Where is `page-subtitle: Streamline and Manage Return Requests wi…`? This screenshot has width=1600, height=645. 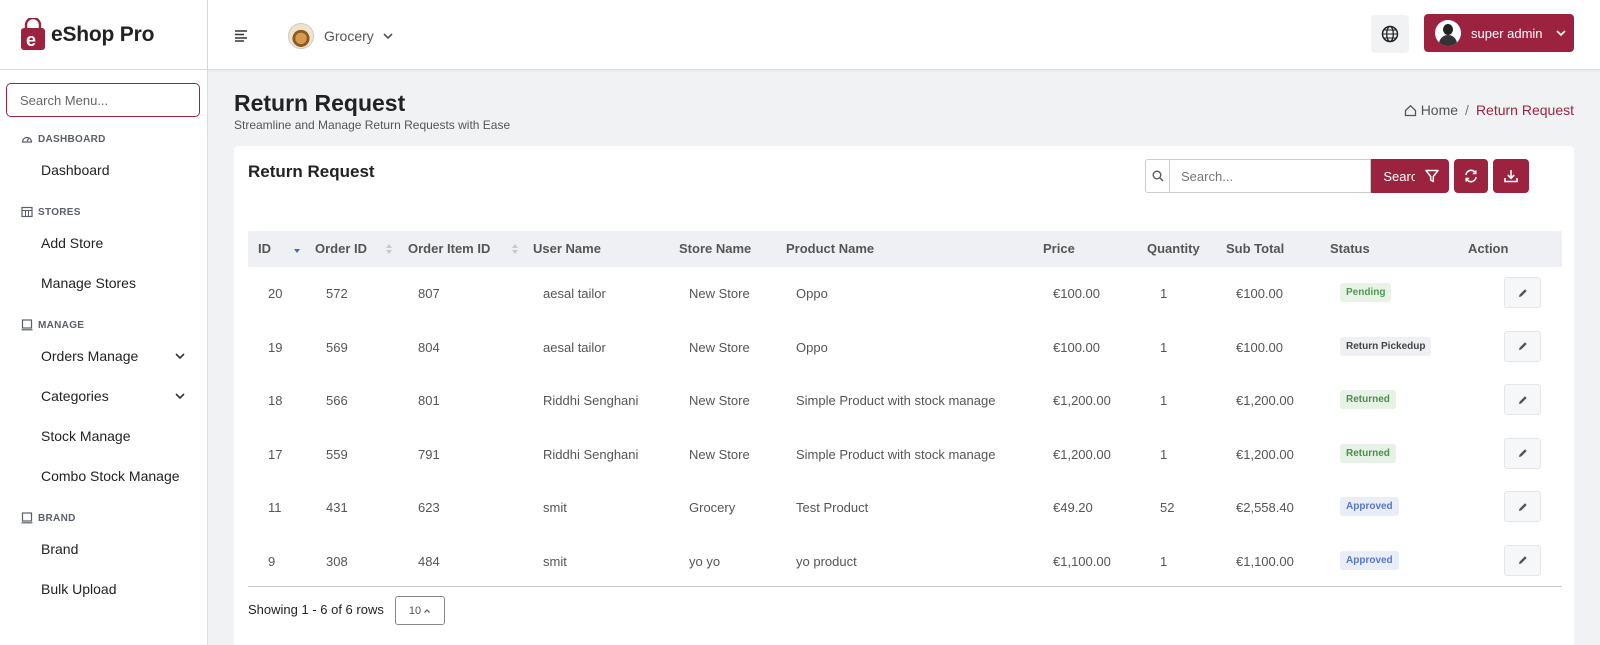
page-subtitle: Streamline and Manage Return Requests wi… is located at coordinates (372, 125).